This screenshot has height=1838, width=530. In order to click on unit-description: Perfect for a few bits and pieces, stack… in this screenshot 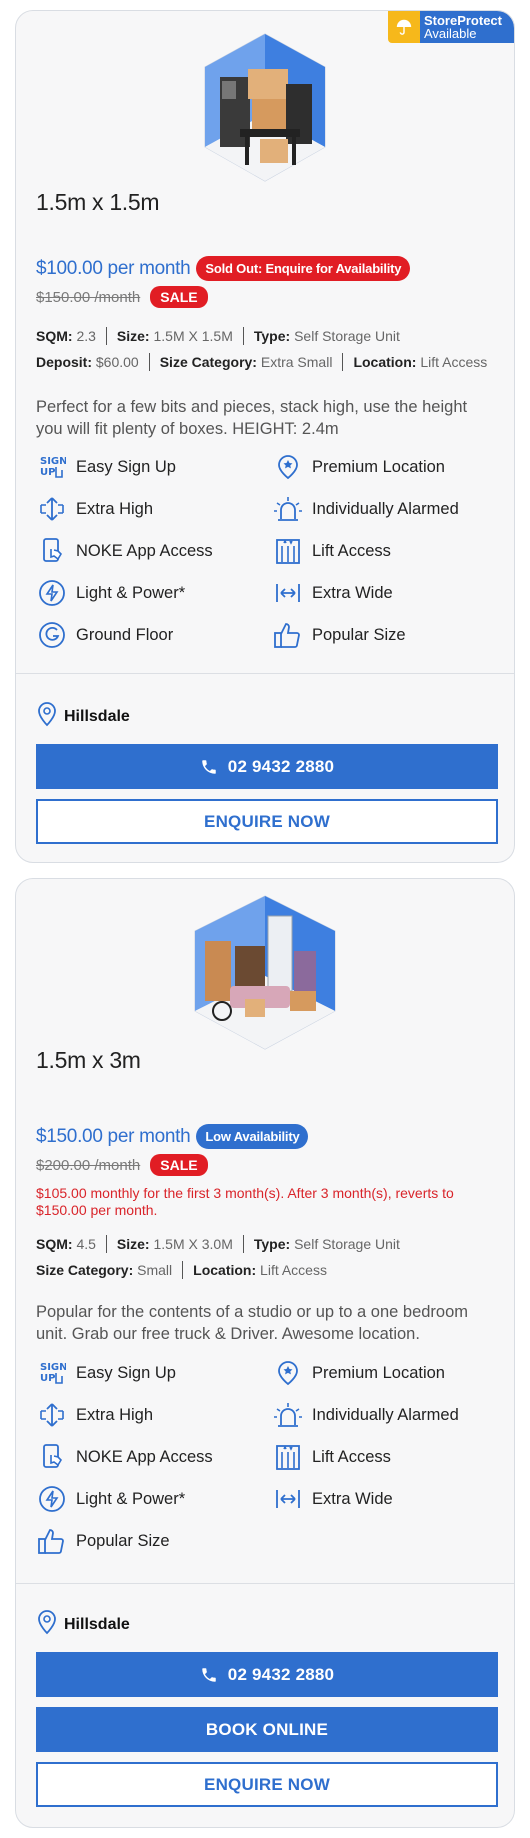, I will do `click(252, 418)`.